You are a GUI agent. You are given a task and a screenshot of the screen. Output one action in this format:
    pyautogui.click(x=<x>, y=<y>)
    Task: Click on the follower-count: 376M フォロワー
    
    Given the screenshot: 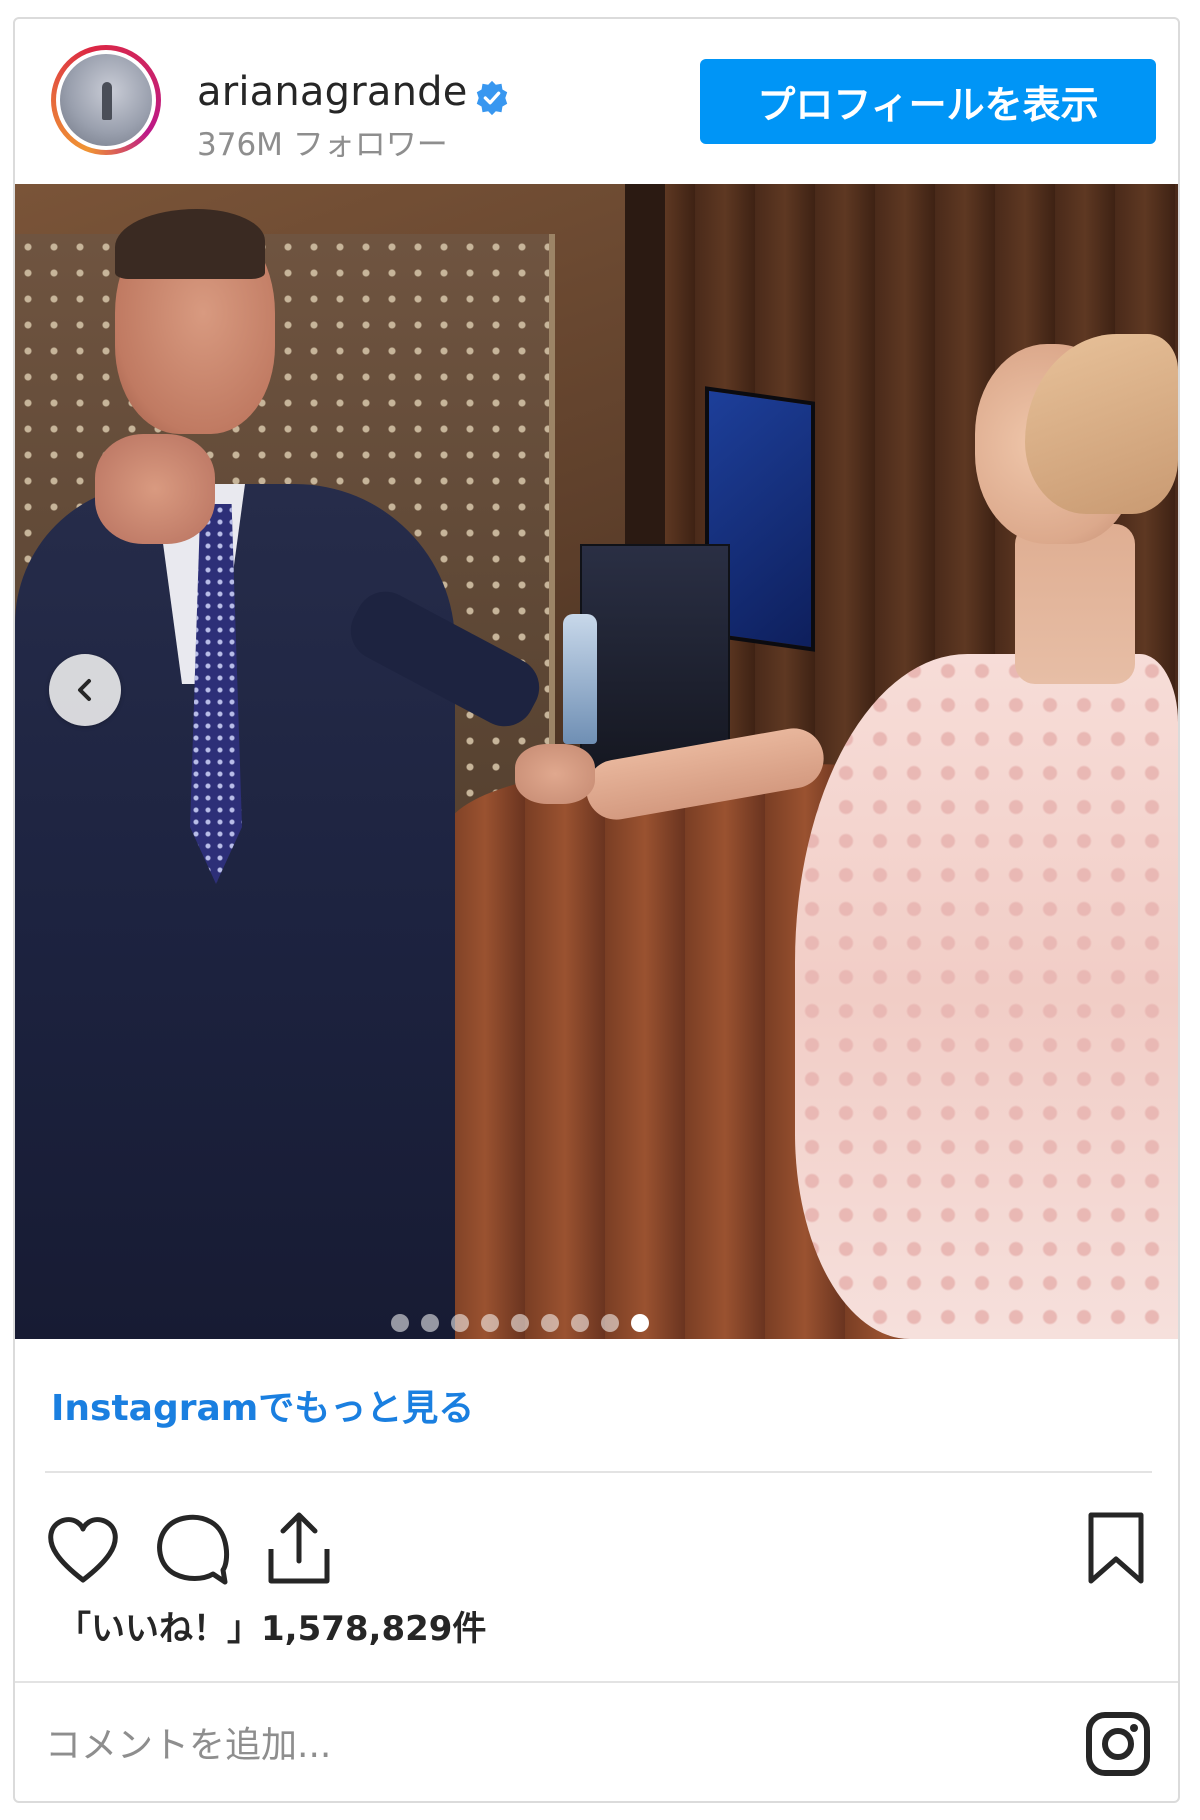 What is the action you would take?
    pyautogui.click(x=322, y=145)
    